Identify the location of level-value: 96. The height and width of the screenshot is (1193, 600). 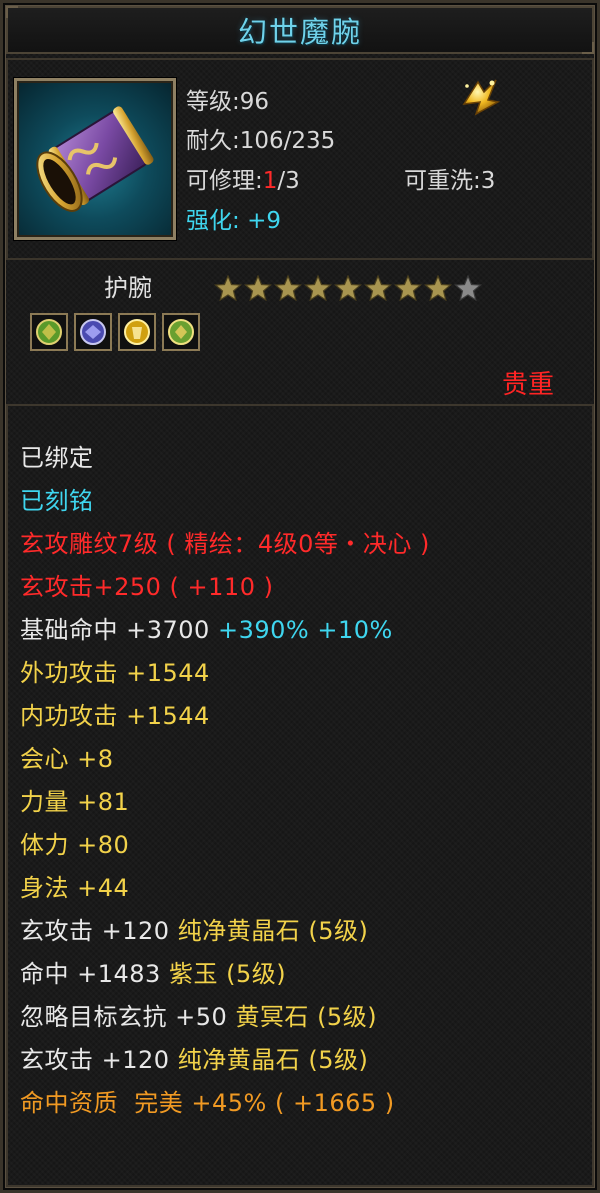
(254, 102).